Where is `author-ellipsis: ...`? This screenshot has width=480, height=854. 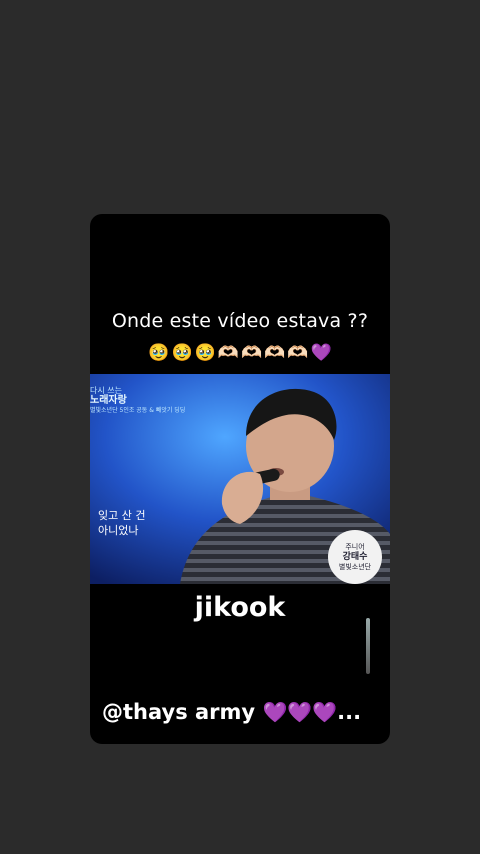 author-ellipsis: ... is located at coordinates (349, 712).